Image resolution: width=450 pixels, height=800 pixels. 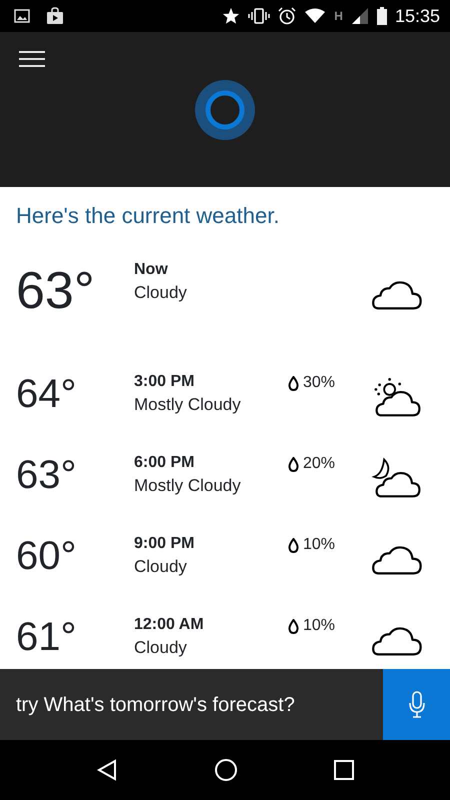 I want to click on time-label: 3:00 PM, so click(x=165, y=382).